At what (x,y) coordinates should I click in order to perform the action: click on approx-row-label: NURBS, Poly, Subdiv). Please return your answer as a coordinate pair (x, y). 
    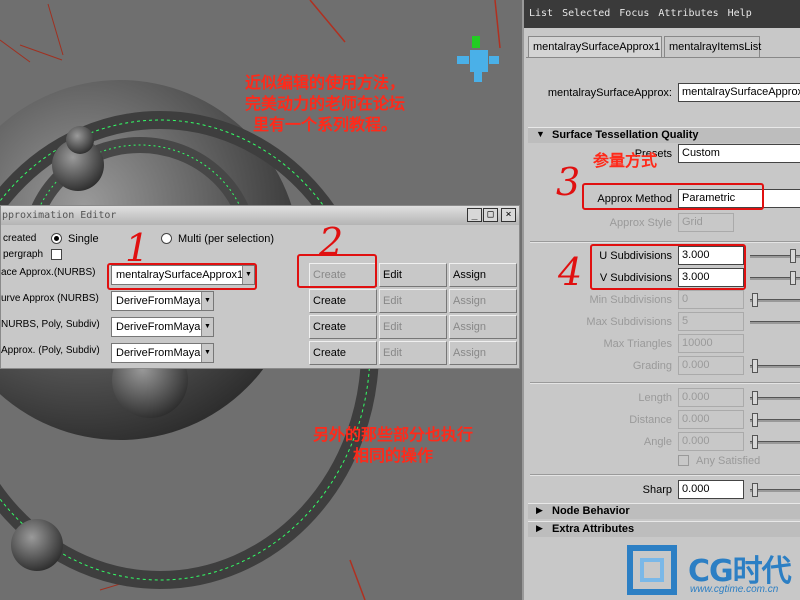
    Looking at the image, I should click on (50, 324).